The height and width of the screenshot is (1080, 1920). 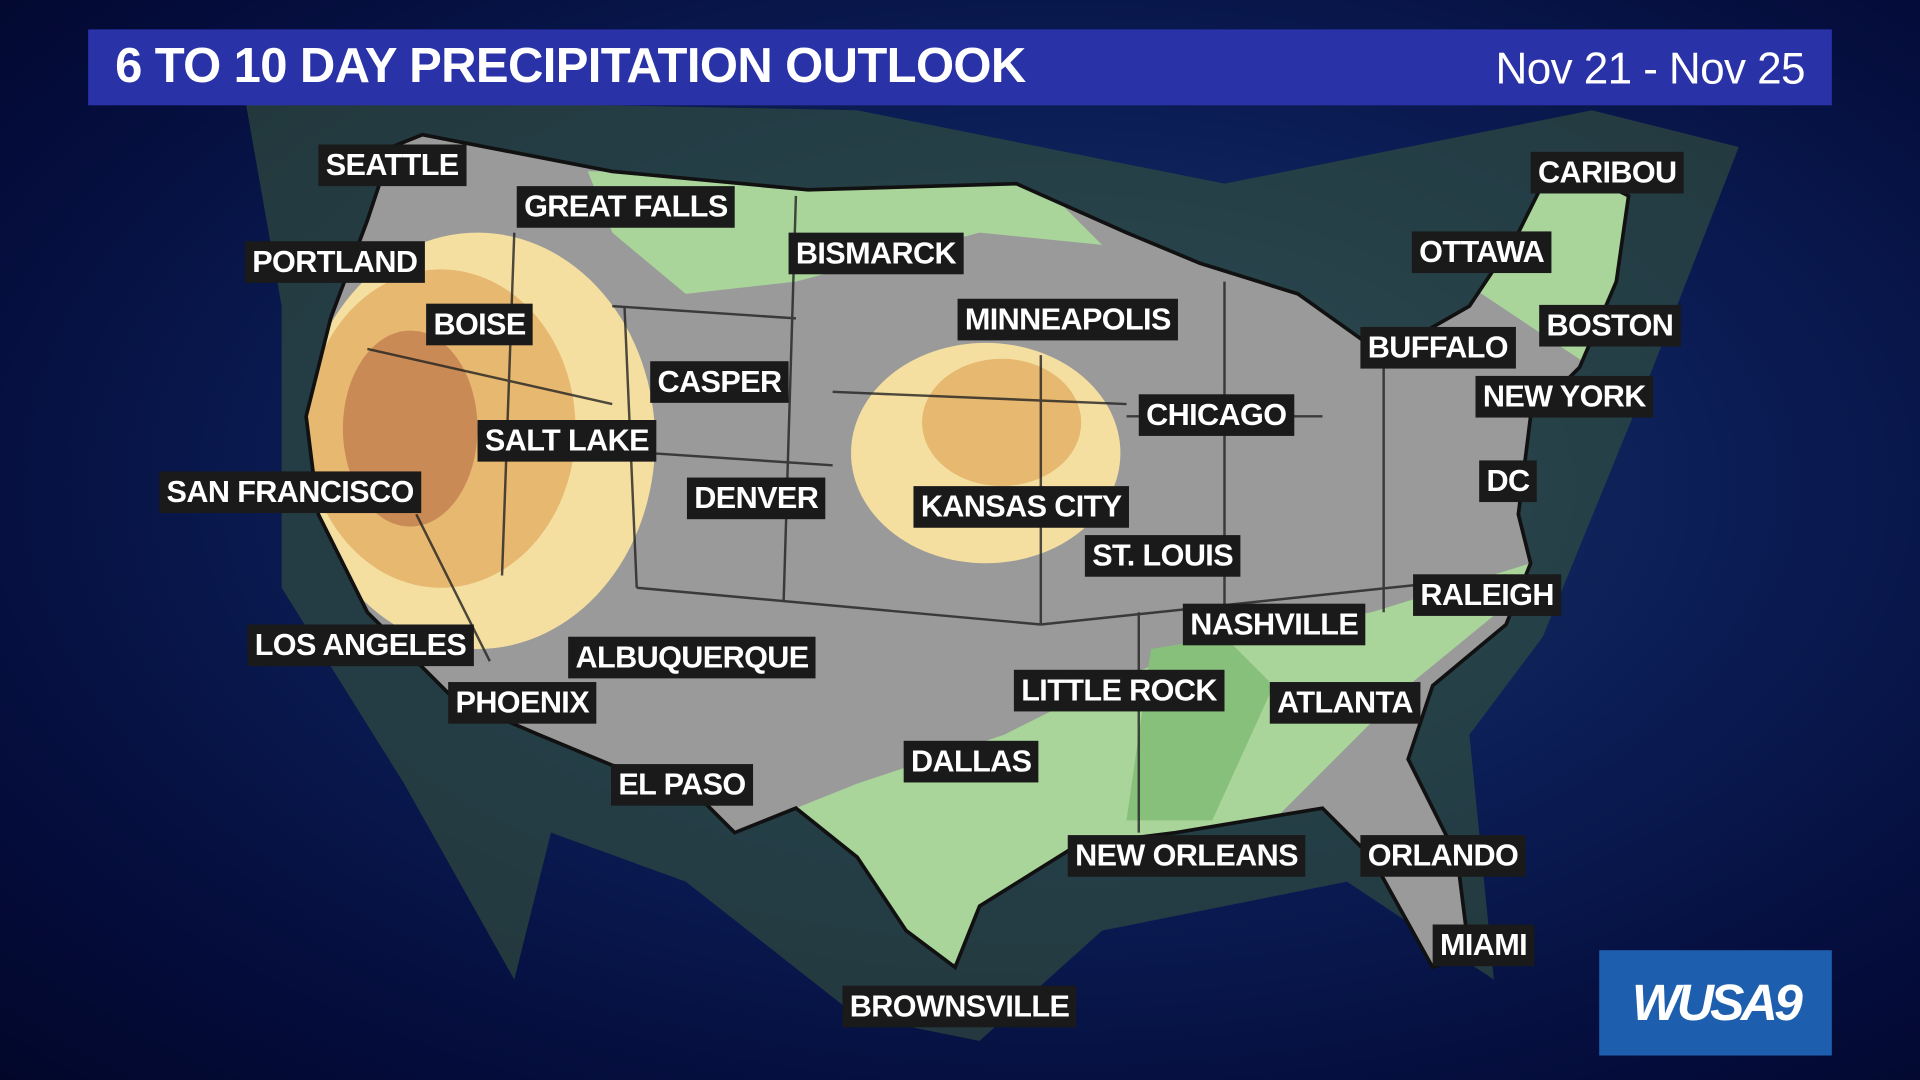 What do you see at coordinates (1021, 507) in the screenshot?
I see `city-label: KANSAS CITY` at bounding box center [1021, 507].